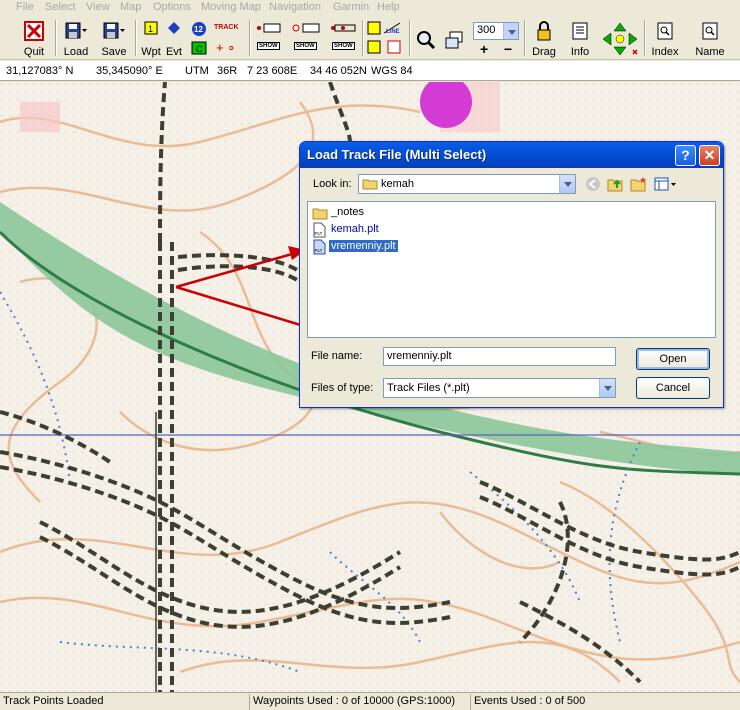 The height and width of the screenshot is (710, 740). Describe the element at coordinates (174, 38) in the screenshot. I see `event-button: Evt` at that location.